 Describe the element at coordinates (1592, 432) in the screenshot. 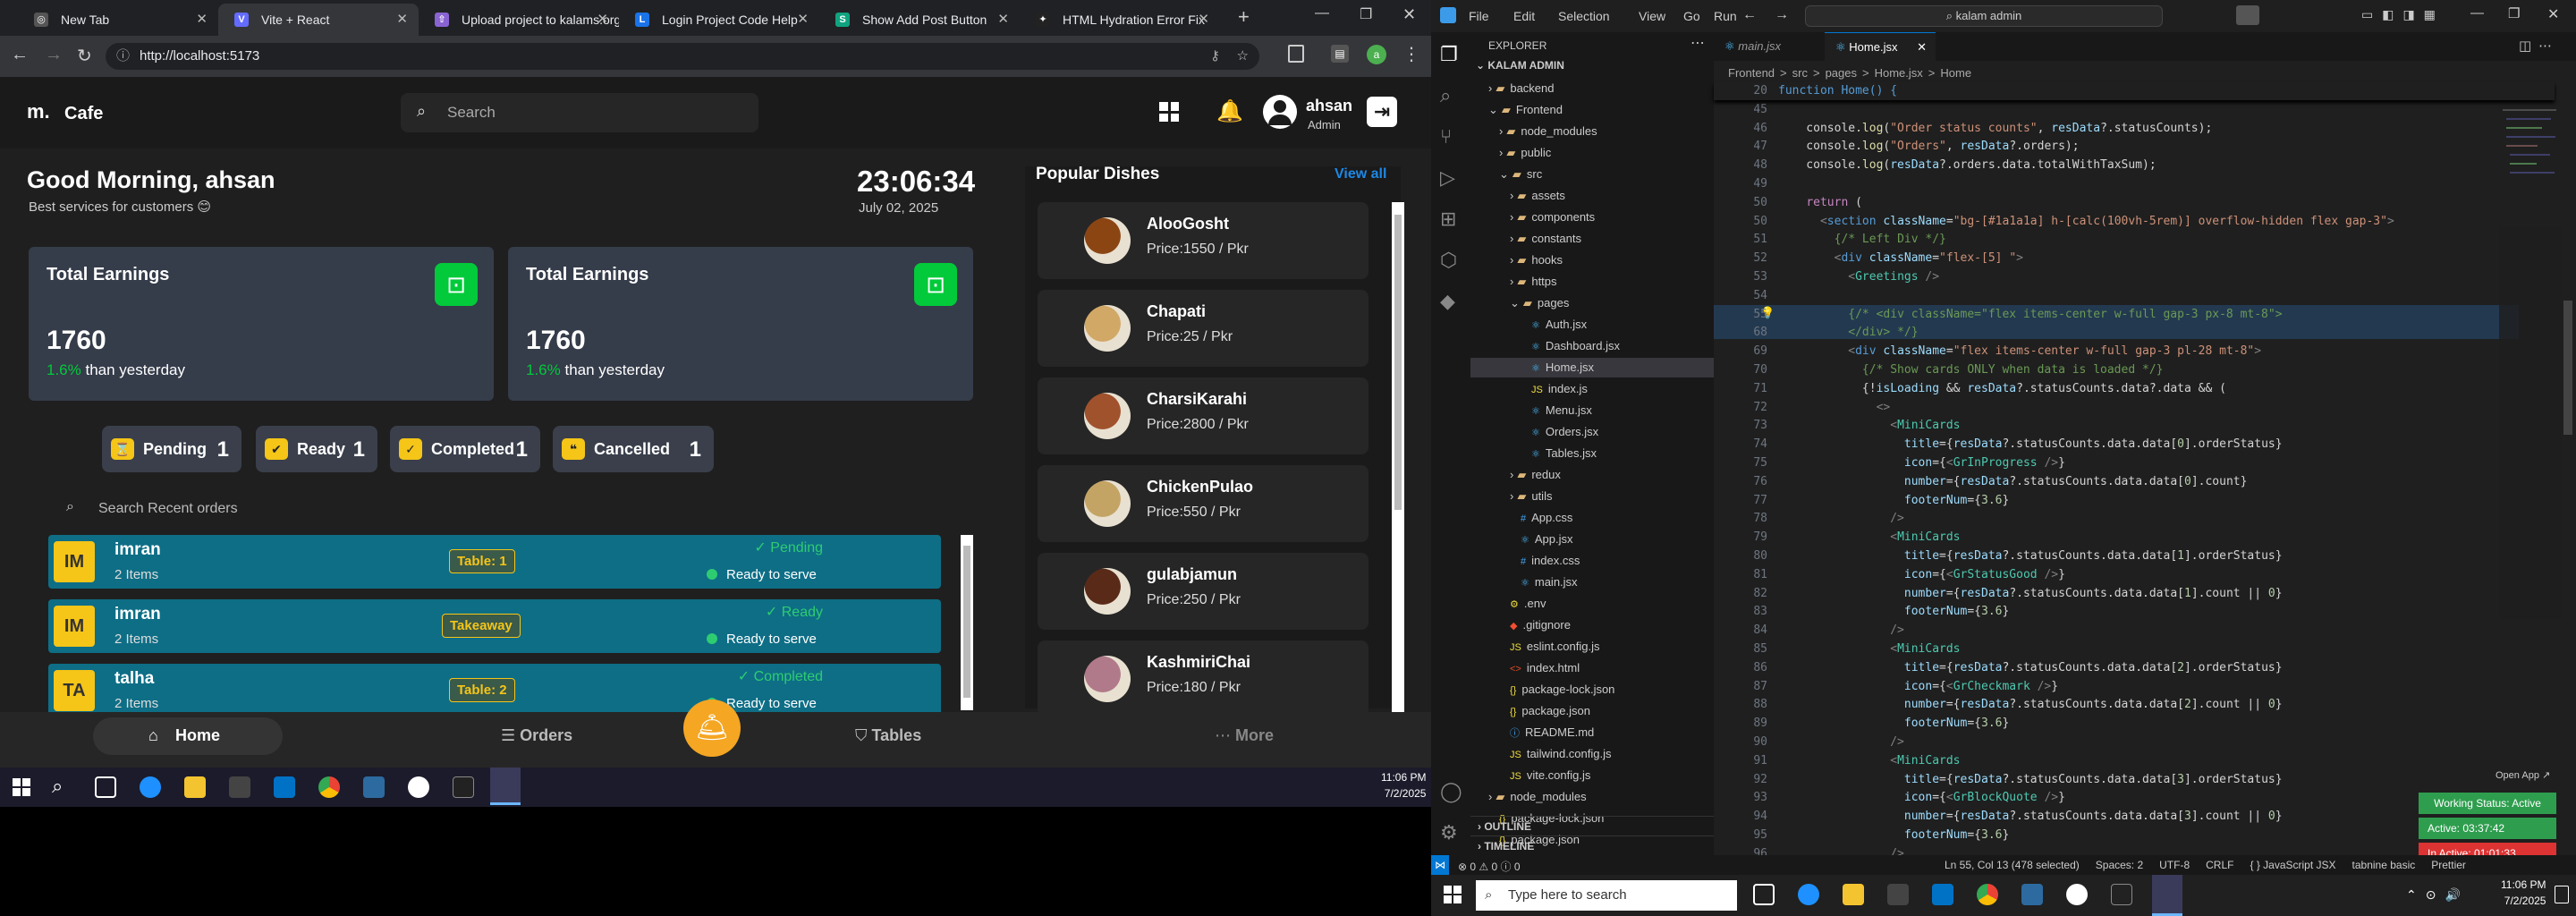

I see `tree-item: ⚛ Orders.jsx` at that location.